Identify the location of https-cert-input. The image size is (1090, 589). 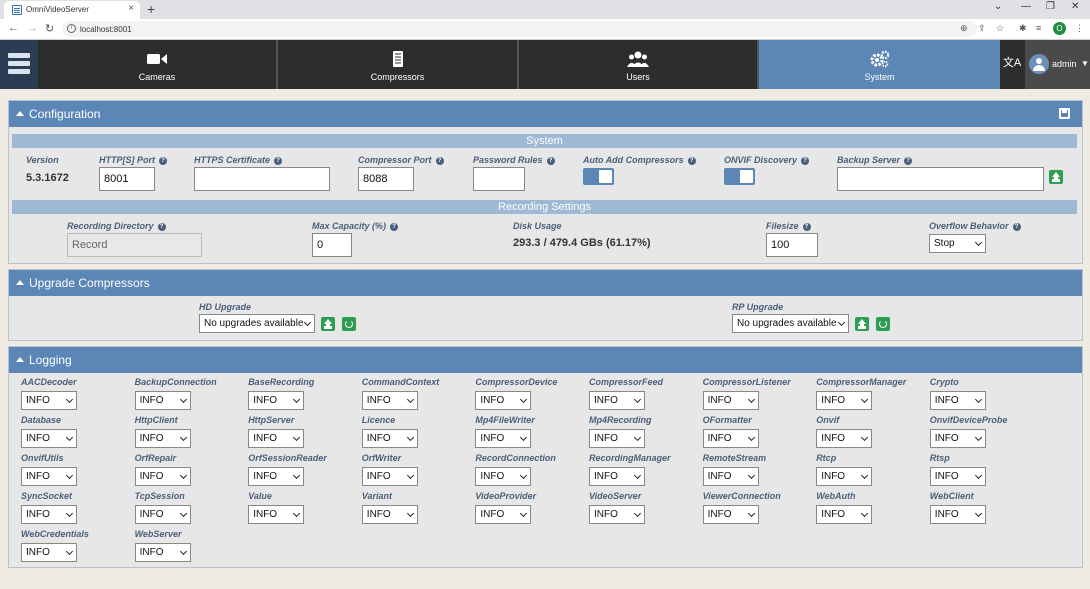
(262, 179).